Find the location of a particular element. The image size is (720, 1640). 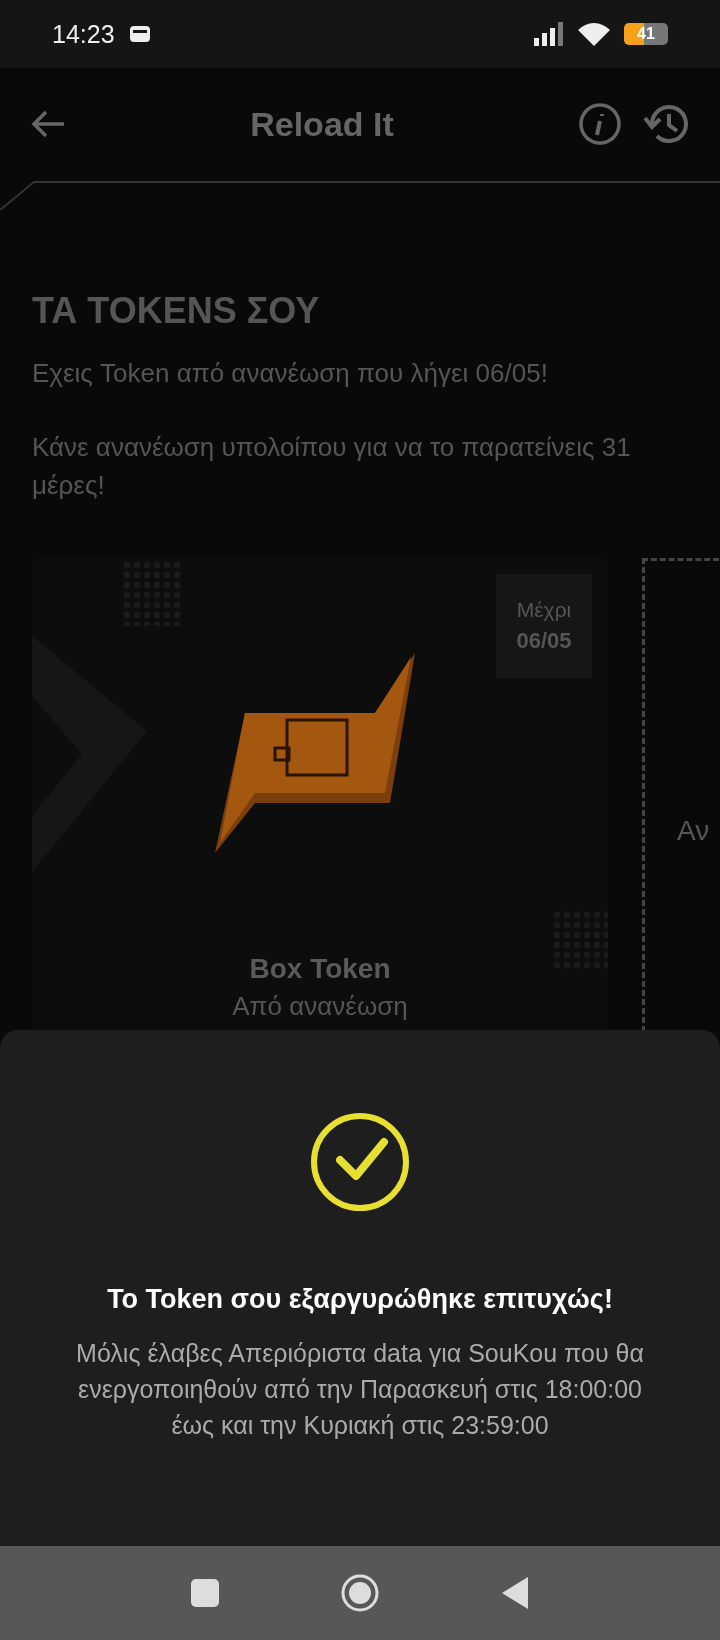

dialog-message: Μόλις έλαβες Απεριόριστα data για SouKou που θα ενεργοποιηθούν από την Παρασκευή στις 18:00:00 έως και την Κυριακή στις 23:59:00 is located at coordinates (360, 1389).